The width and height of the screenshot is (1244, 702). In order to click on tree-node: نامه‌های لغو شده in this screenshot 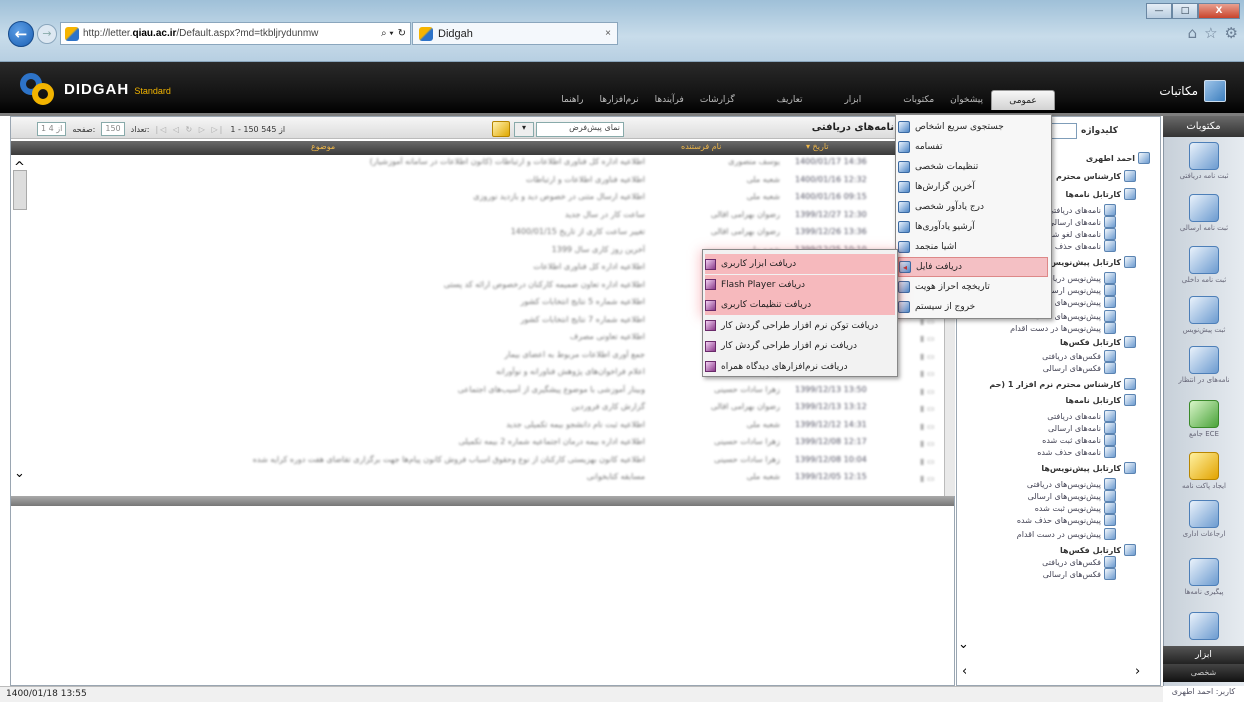, I will do `click(1080, 234)`.